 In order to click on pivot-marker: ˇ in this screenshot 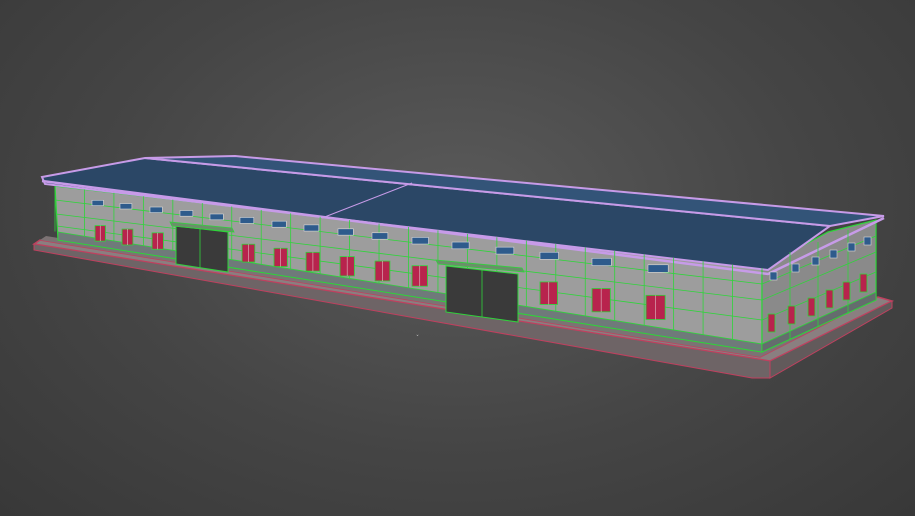, I will do `click(417, 338)`.